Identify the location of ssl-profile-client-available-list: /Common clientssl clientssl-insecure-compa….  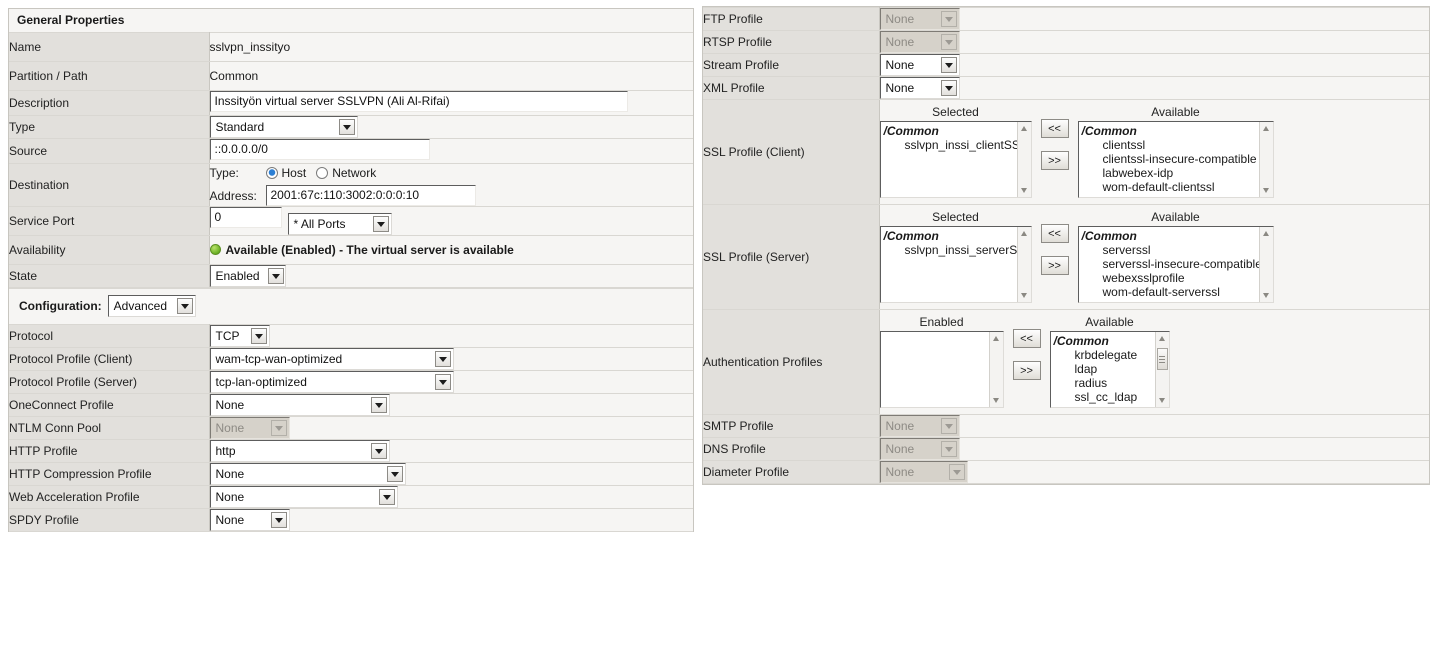
(1175, 159).